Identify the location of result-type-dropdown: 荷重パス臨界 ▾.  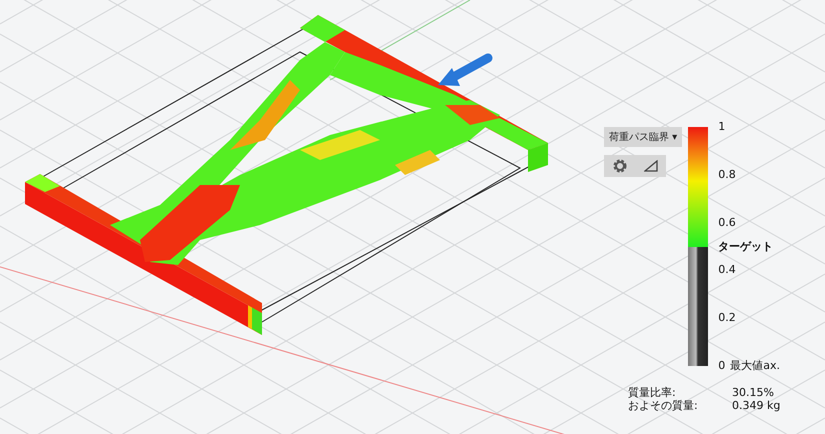
(643, 137).